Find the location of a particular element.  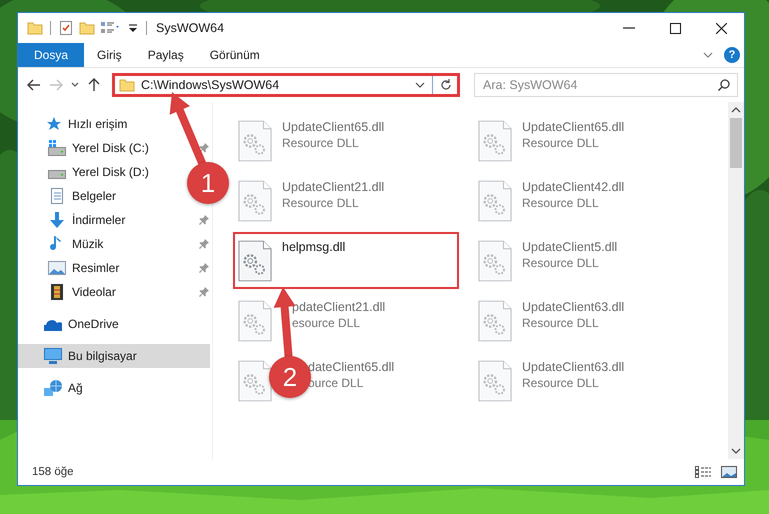

picture-icon is located at coordinates (57, 268).